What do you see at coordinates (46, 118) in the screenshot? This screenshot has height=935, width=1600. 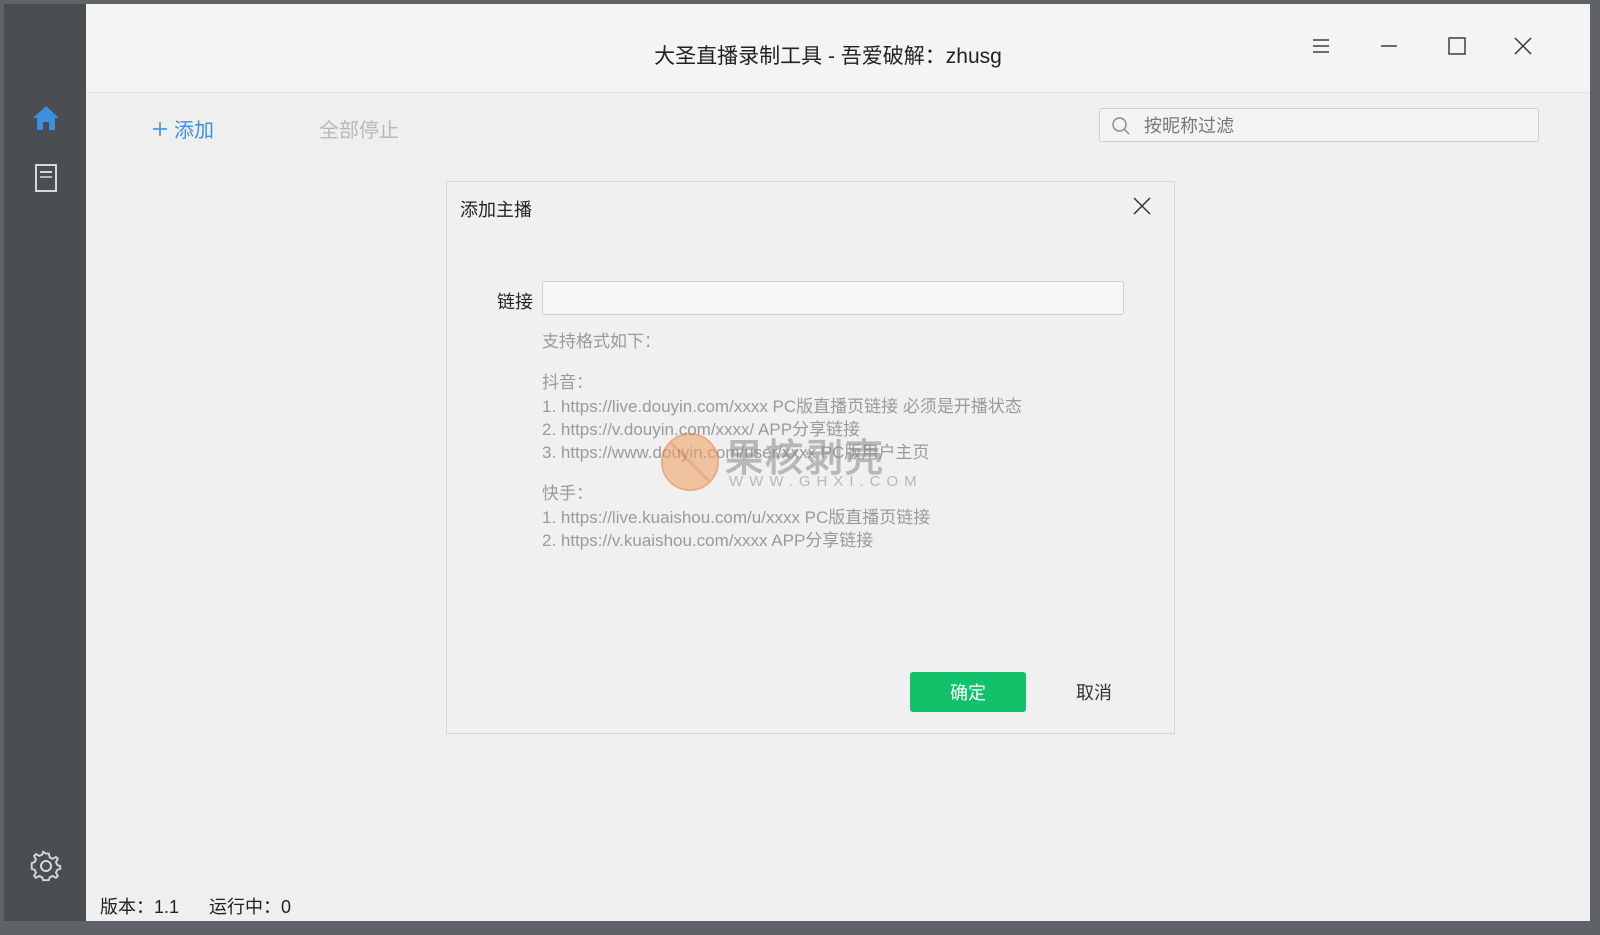 I see `home-icon` at bounding box center [46, 118].